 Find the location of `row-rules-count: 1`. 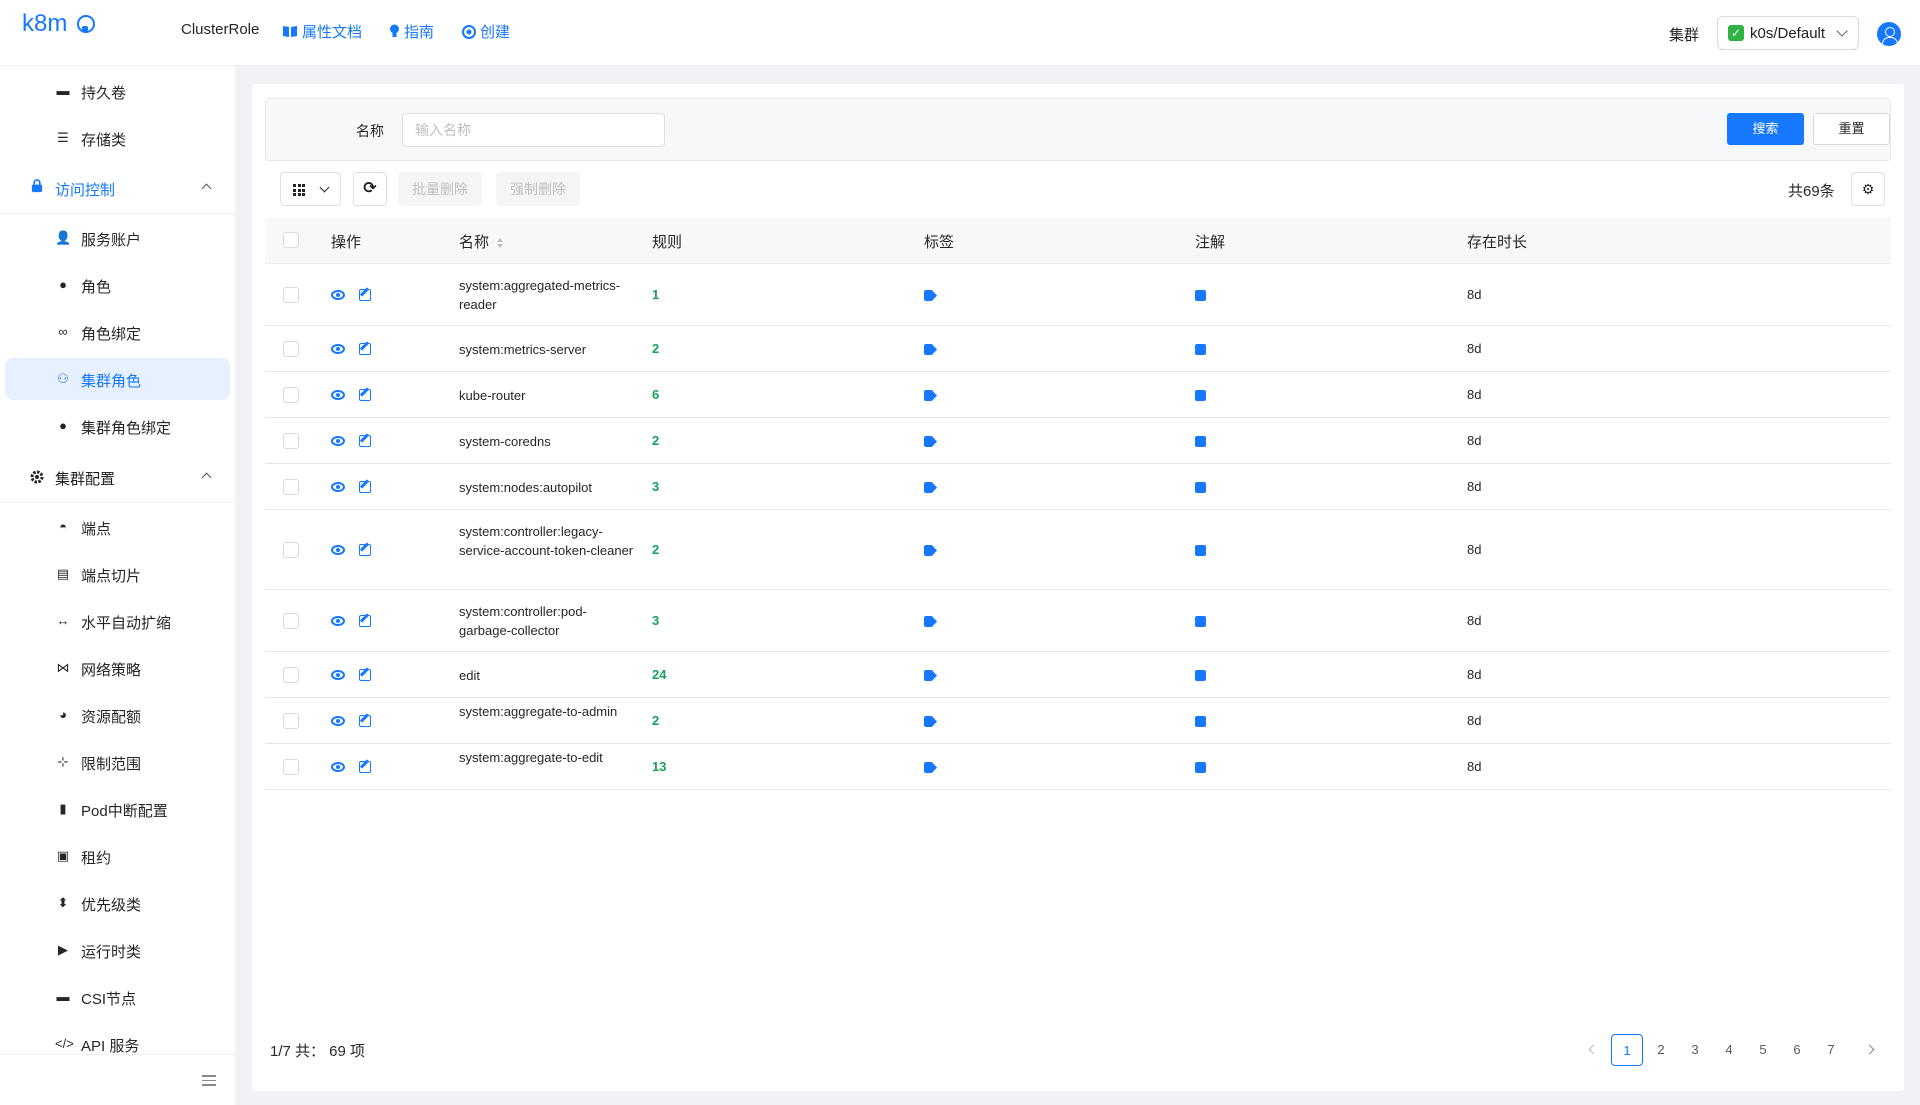

row-rules-count: 1 is located at coordinates (655, 294).